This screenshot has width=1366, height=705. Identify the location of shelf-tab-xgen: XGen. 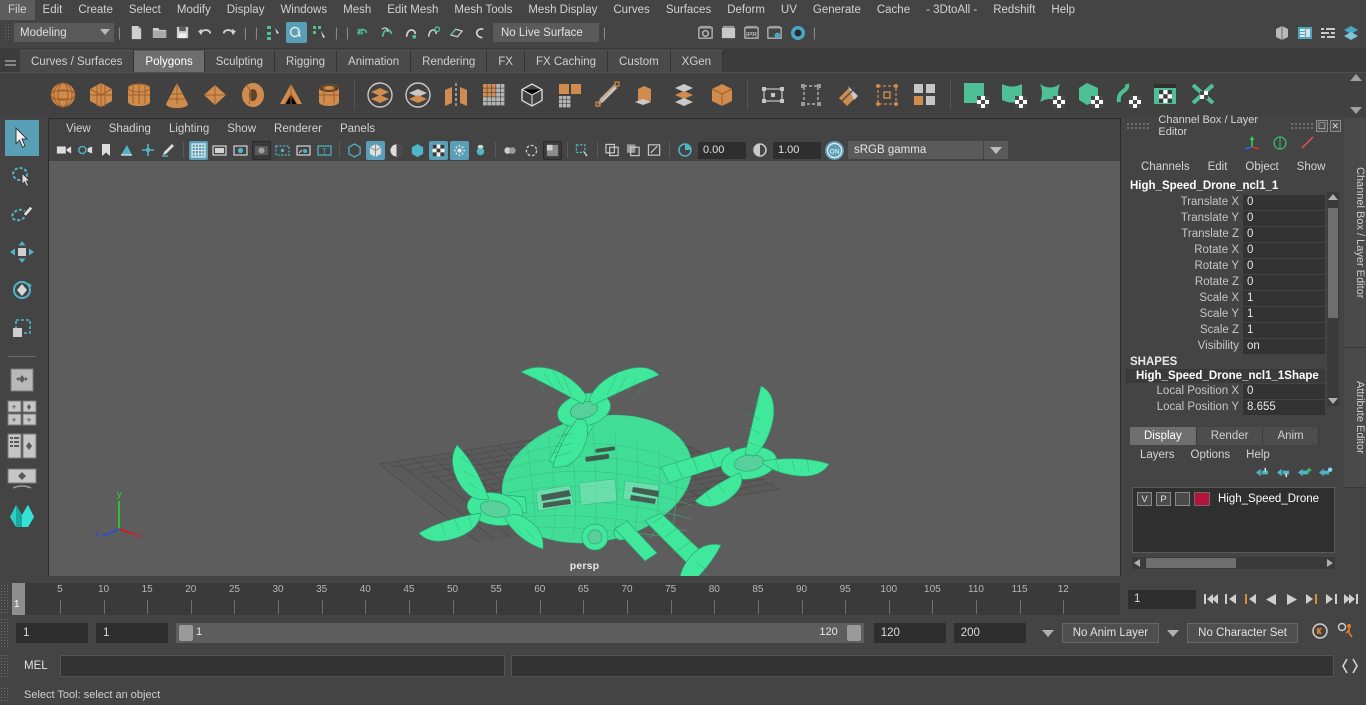
(697, 61).